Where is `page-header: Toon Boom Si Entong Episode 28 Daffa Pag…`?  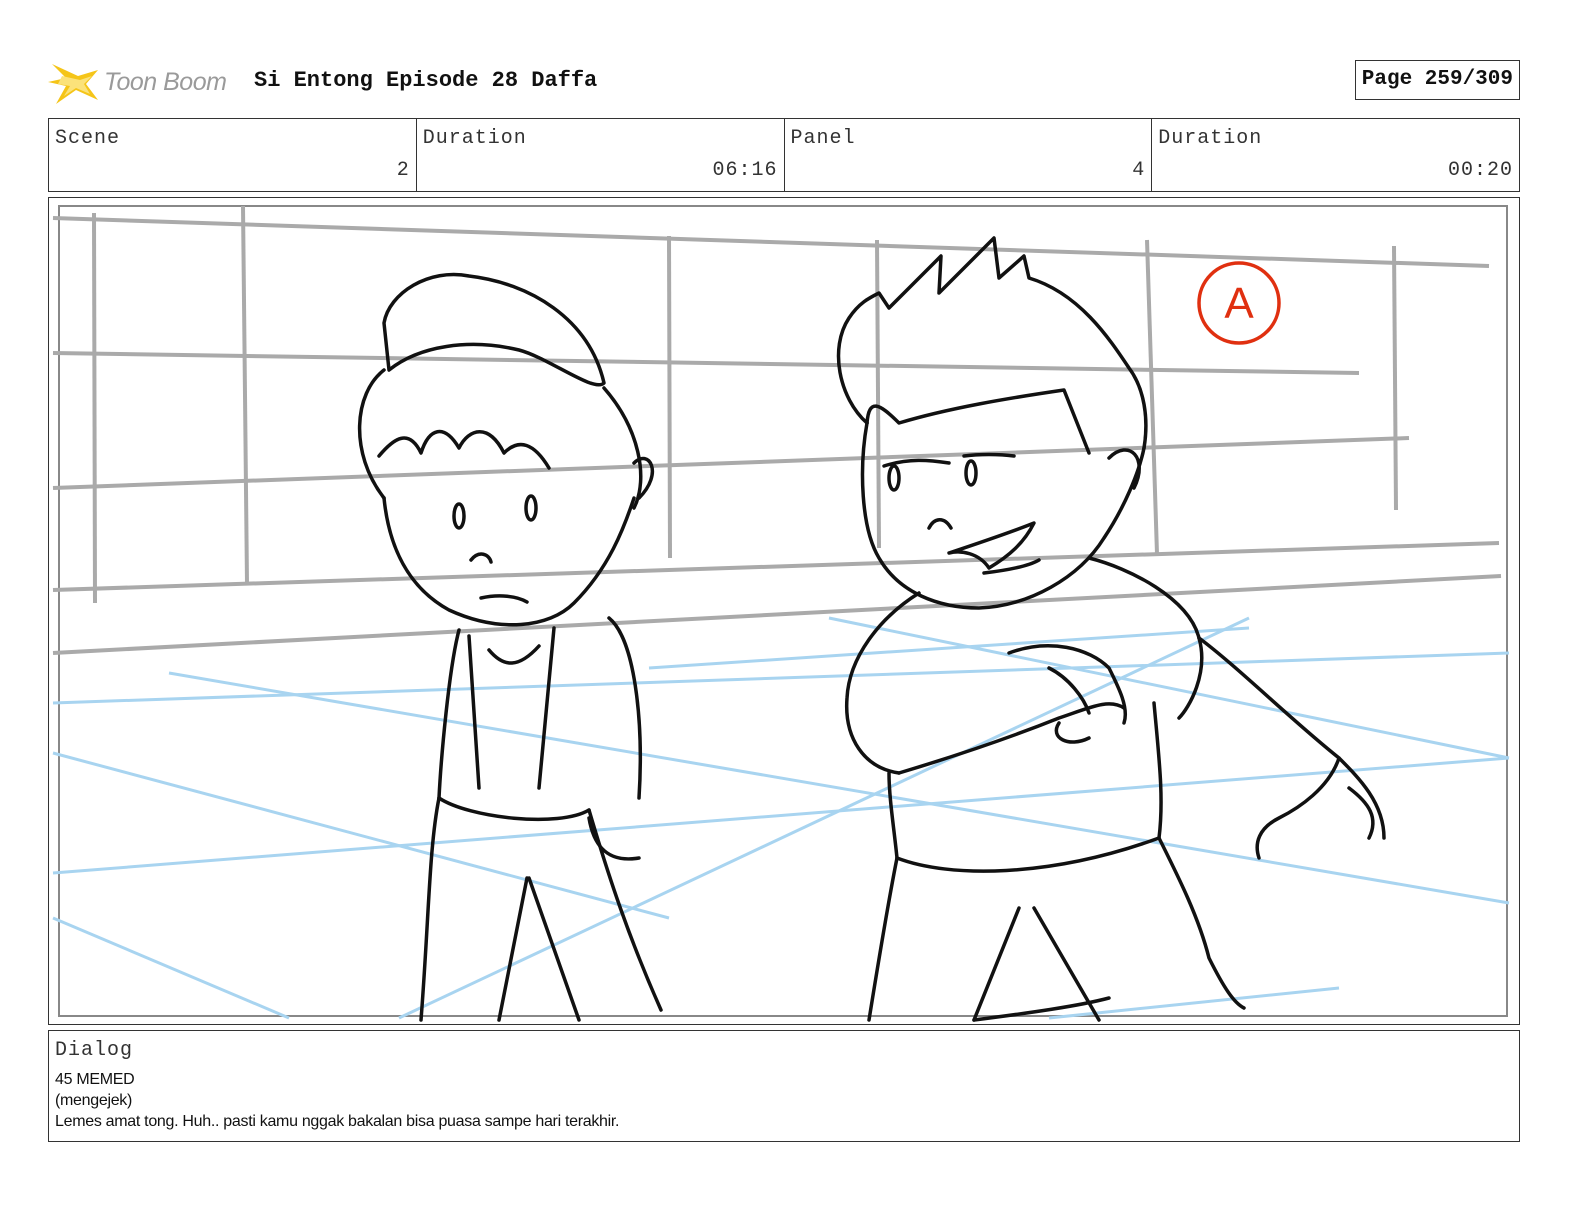 page-header: Toon Boom Si Entong Episode 28 Daffa Pag… is located at coordinates (784, 80).